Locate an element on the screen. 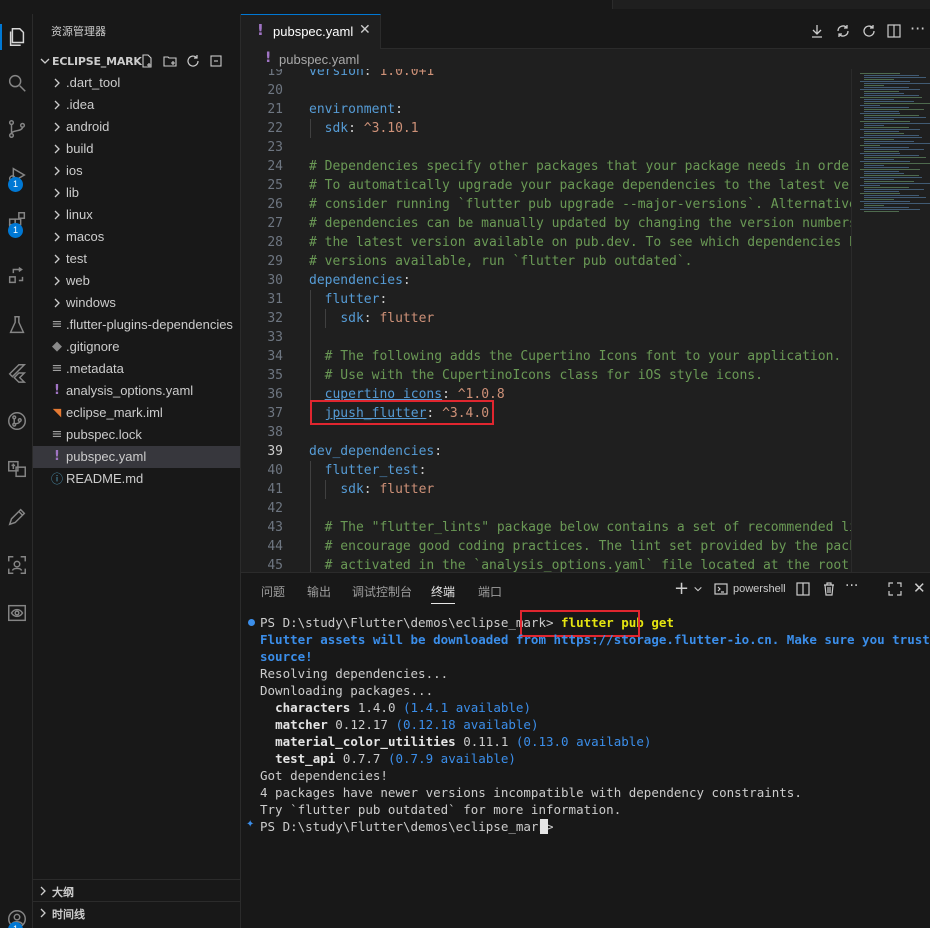 This screenshot has width=930, height=928. code-text: sdk: flutter is located at coordinates (371, 489).